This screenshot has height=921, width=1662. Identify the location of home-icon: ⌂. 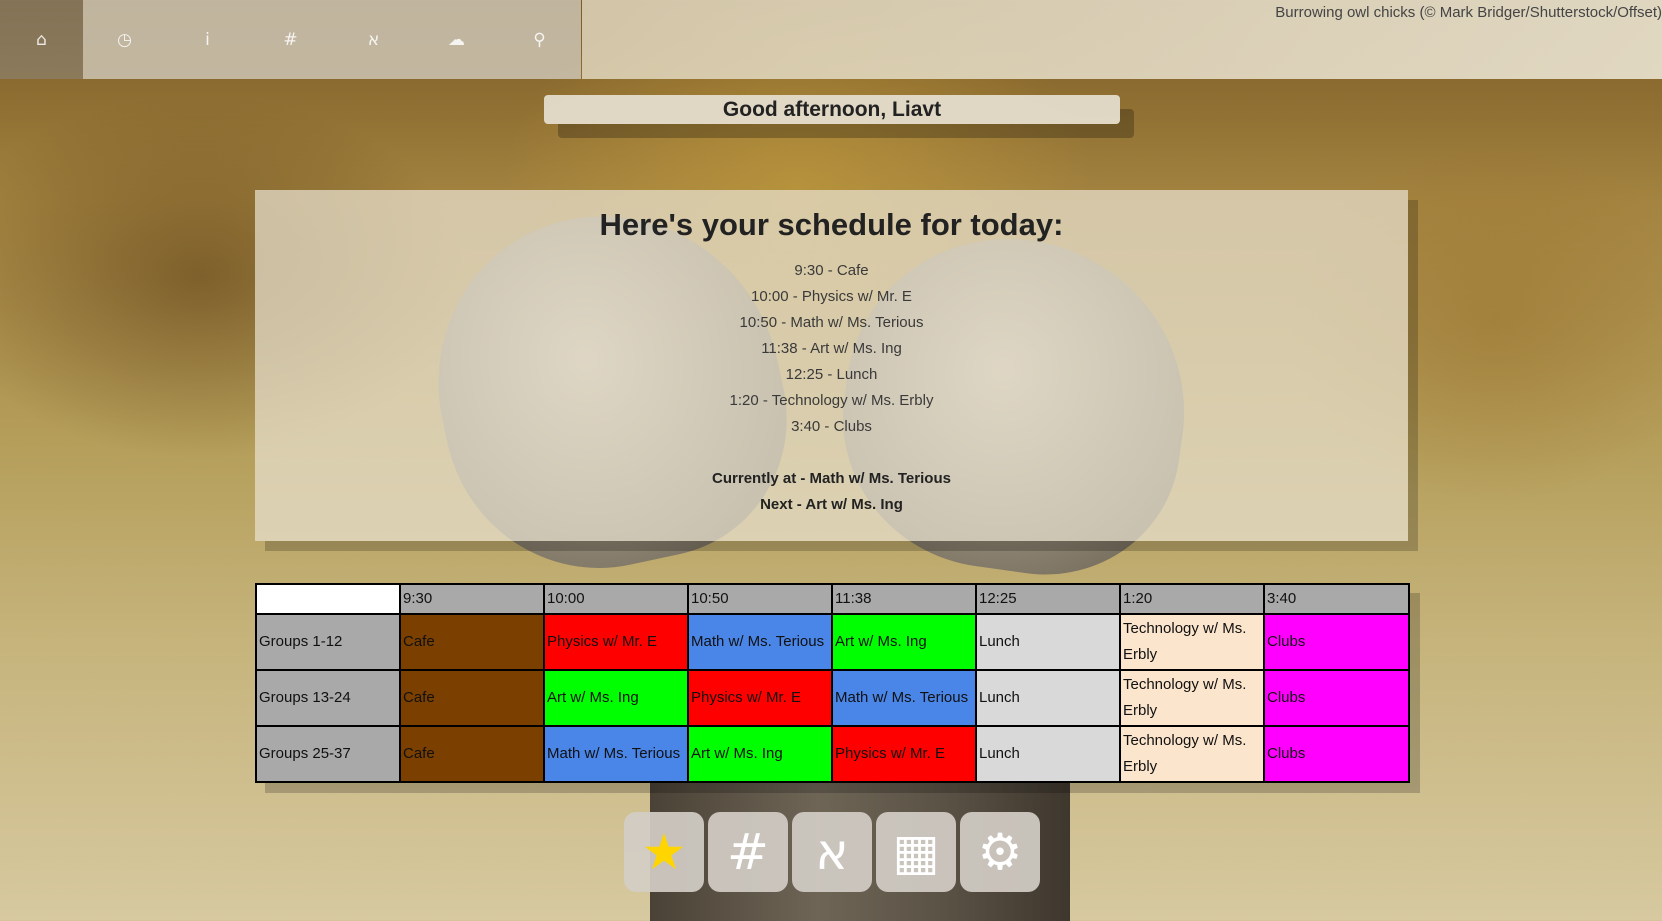
(41, 39).